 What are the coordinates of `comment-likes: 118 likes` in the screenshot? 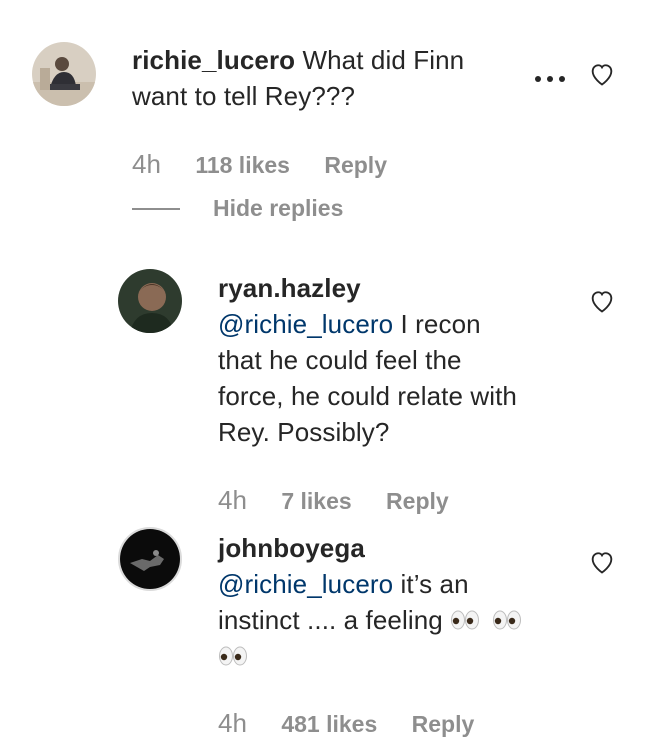 It's located at (242, 165).